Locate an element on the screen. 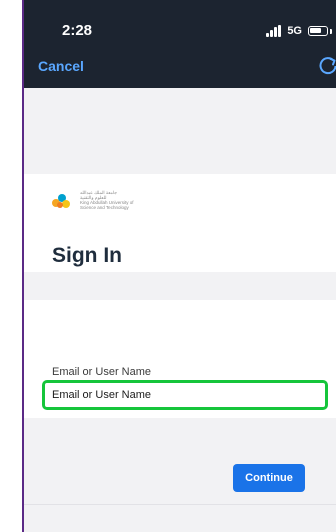  battery-icon is located at coordinates (318, 31).